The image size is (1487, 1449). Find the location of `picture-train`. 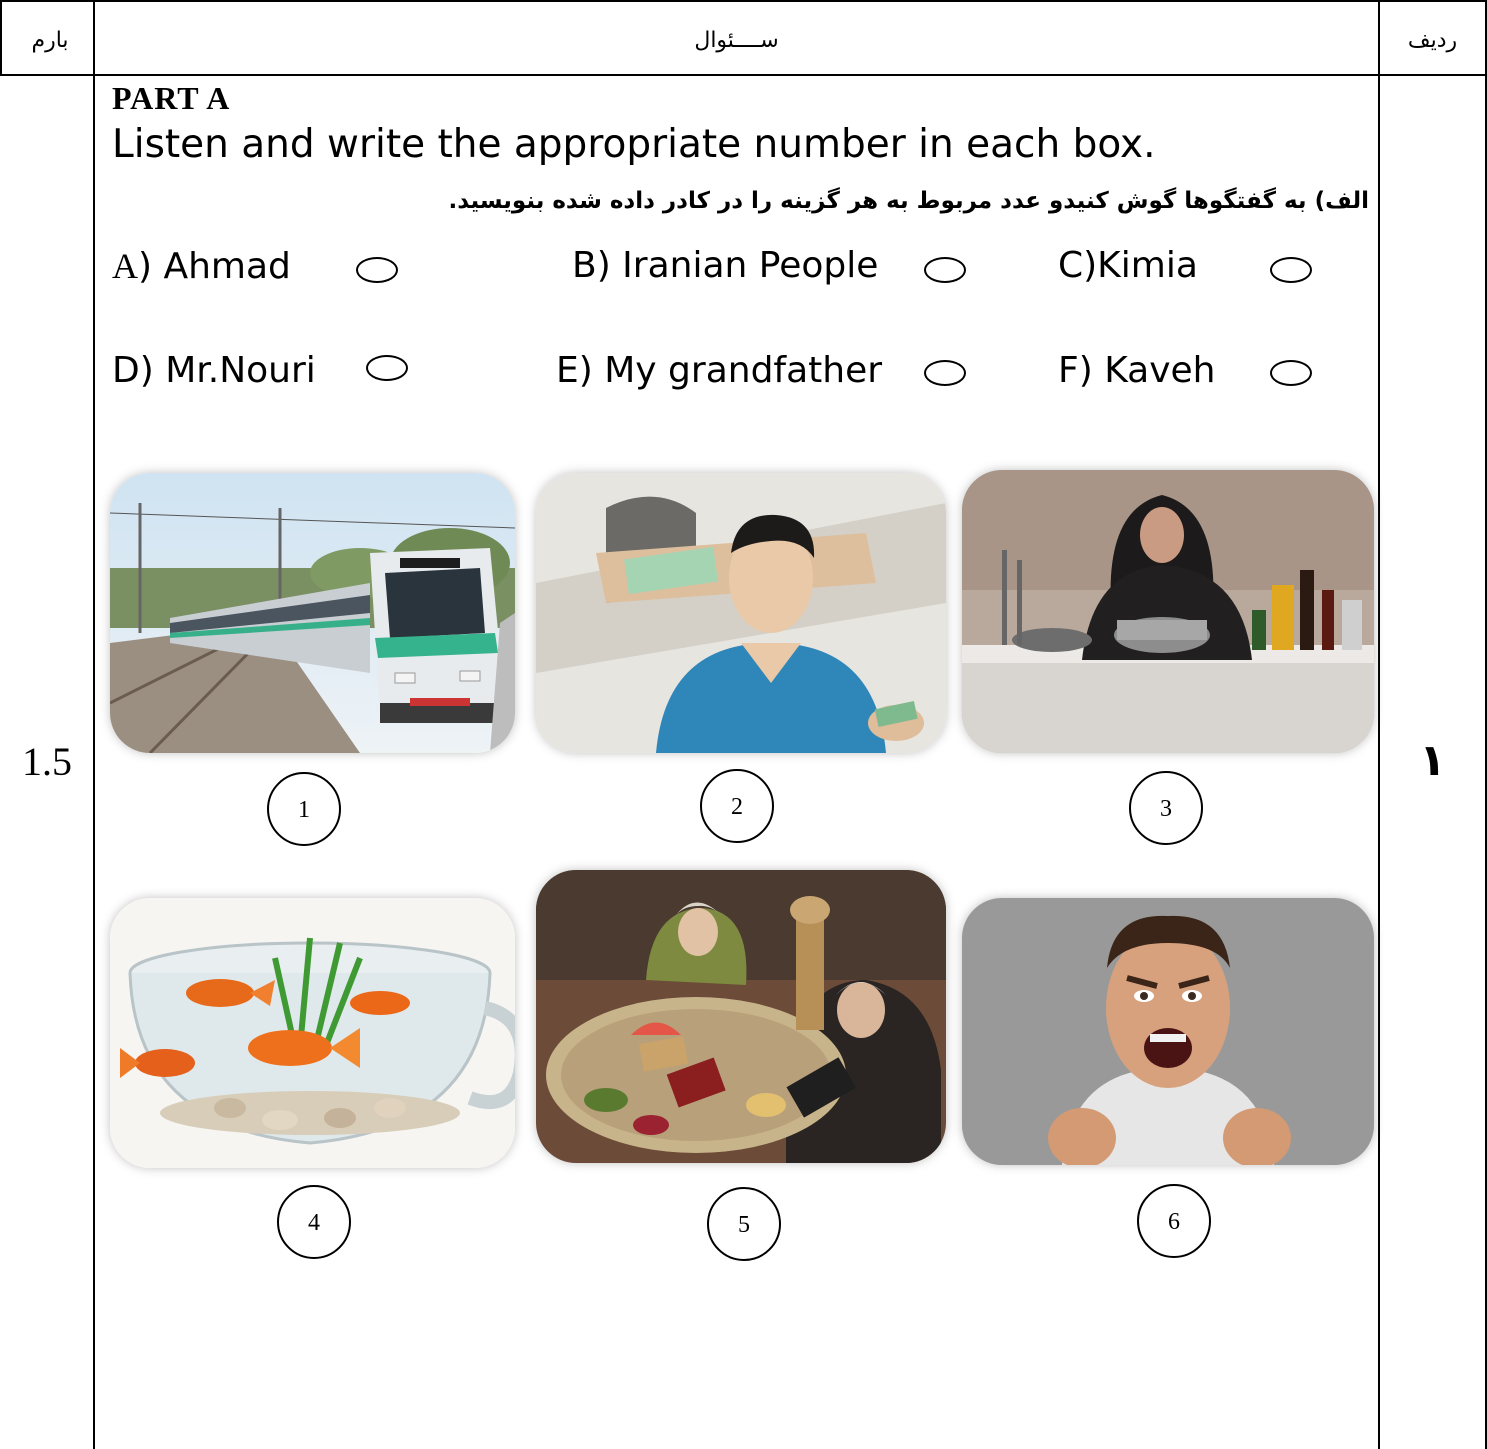

picture-train is located at coordinates (312, 613).